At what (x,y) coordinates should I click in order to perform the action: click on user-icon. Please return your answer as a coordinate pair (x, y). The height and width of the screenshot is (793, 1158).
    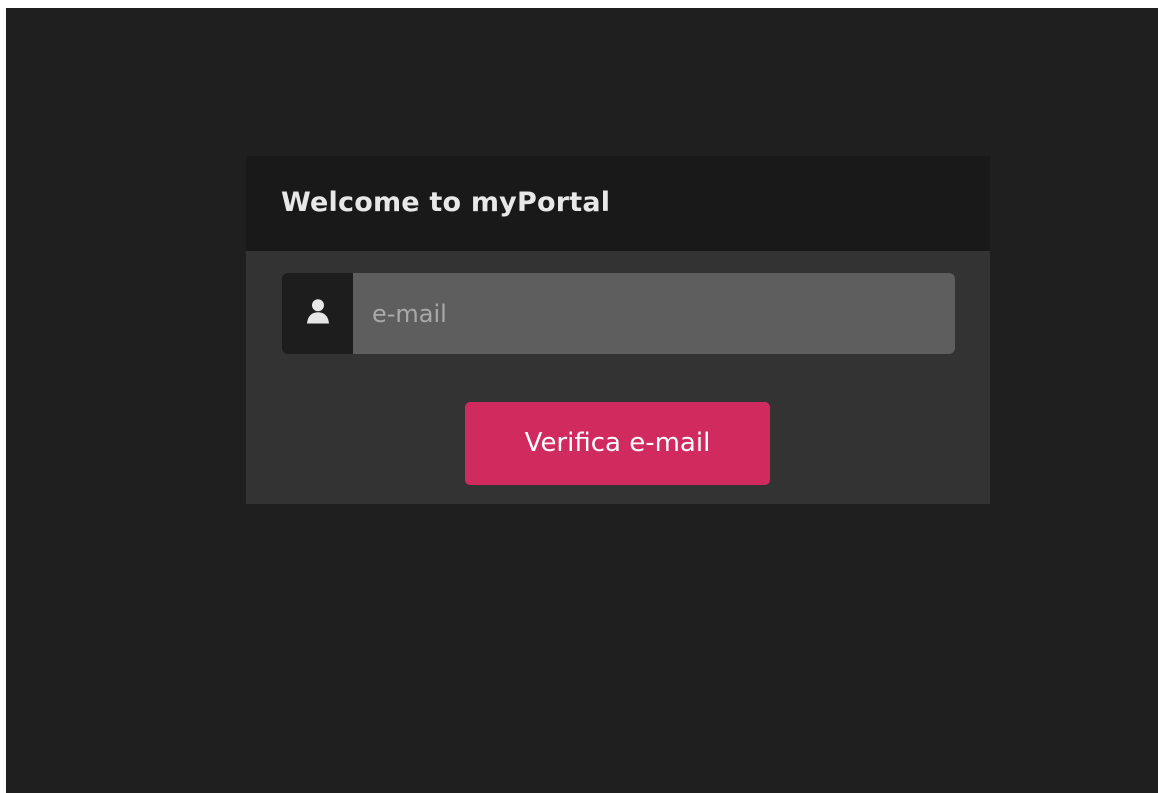
    Looking at the image, I should click on (318, 314).